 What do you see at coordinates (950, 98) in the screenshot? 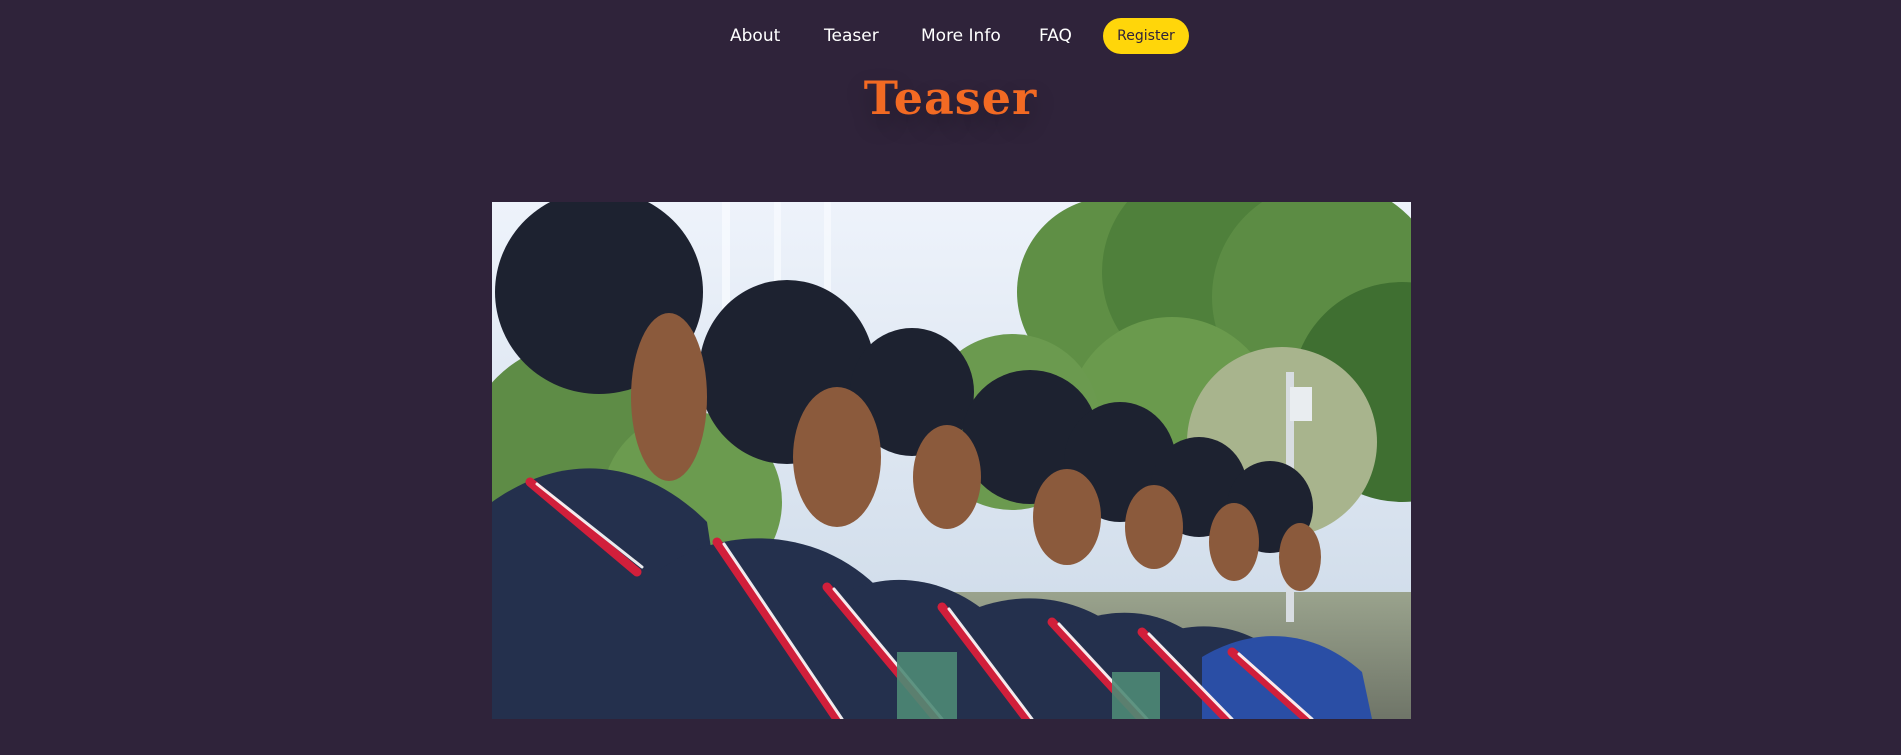
I see `page-title: Teaser` at bounding box center [950, 98].